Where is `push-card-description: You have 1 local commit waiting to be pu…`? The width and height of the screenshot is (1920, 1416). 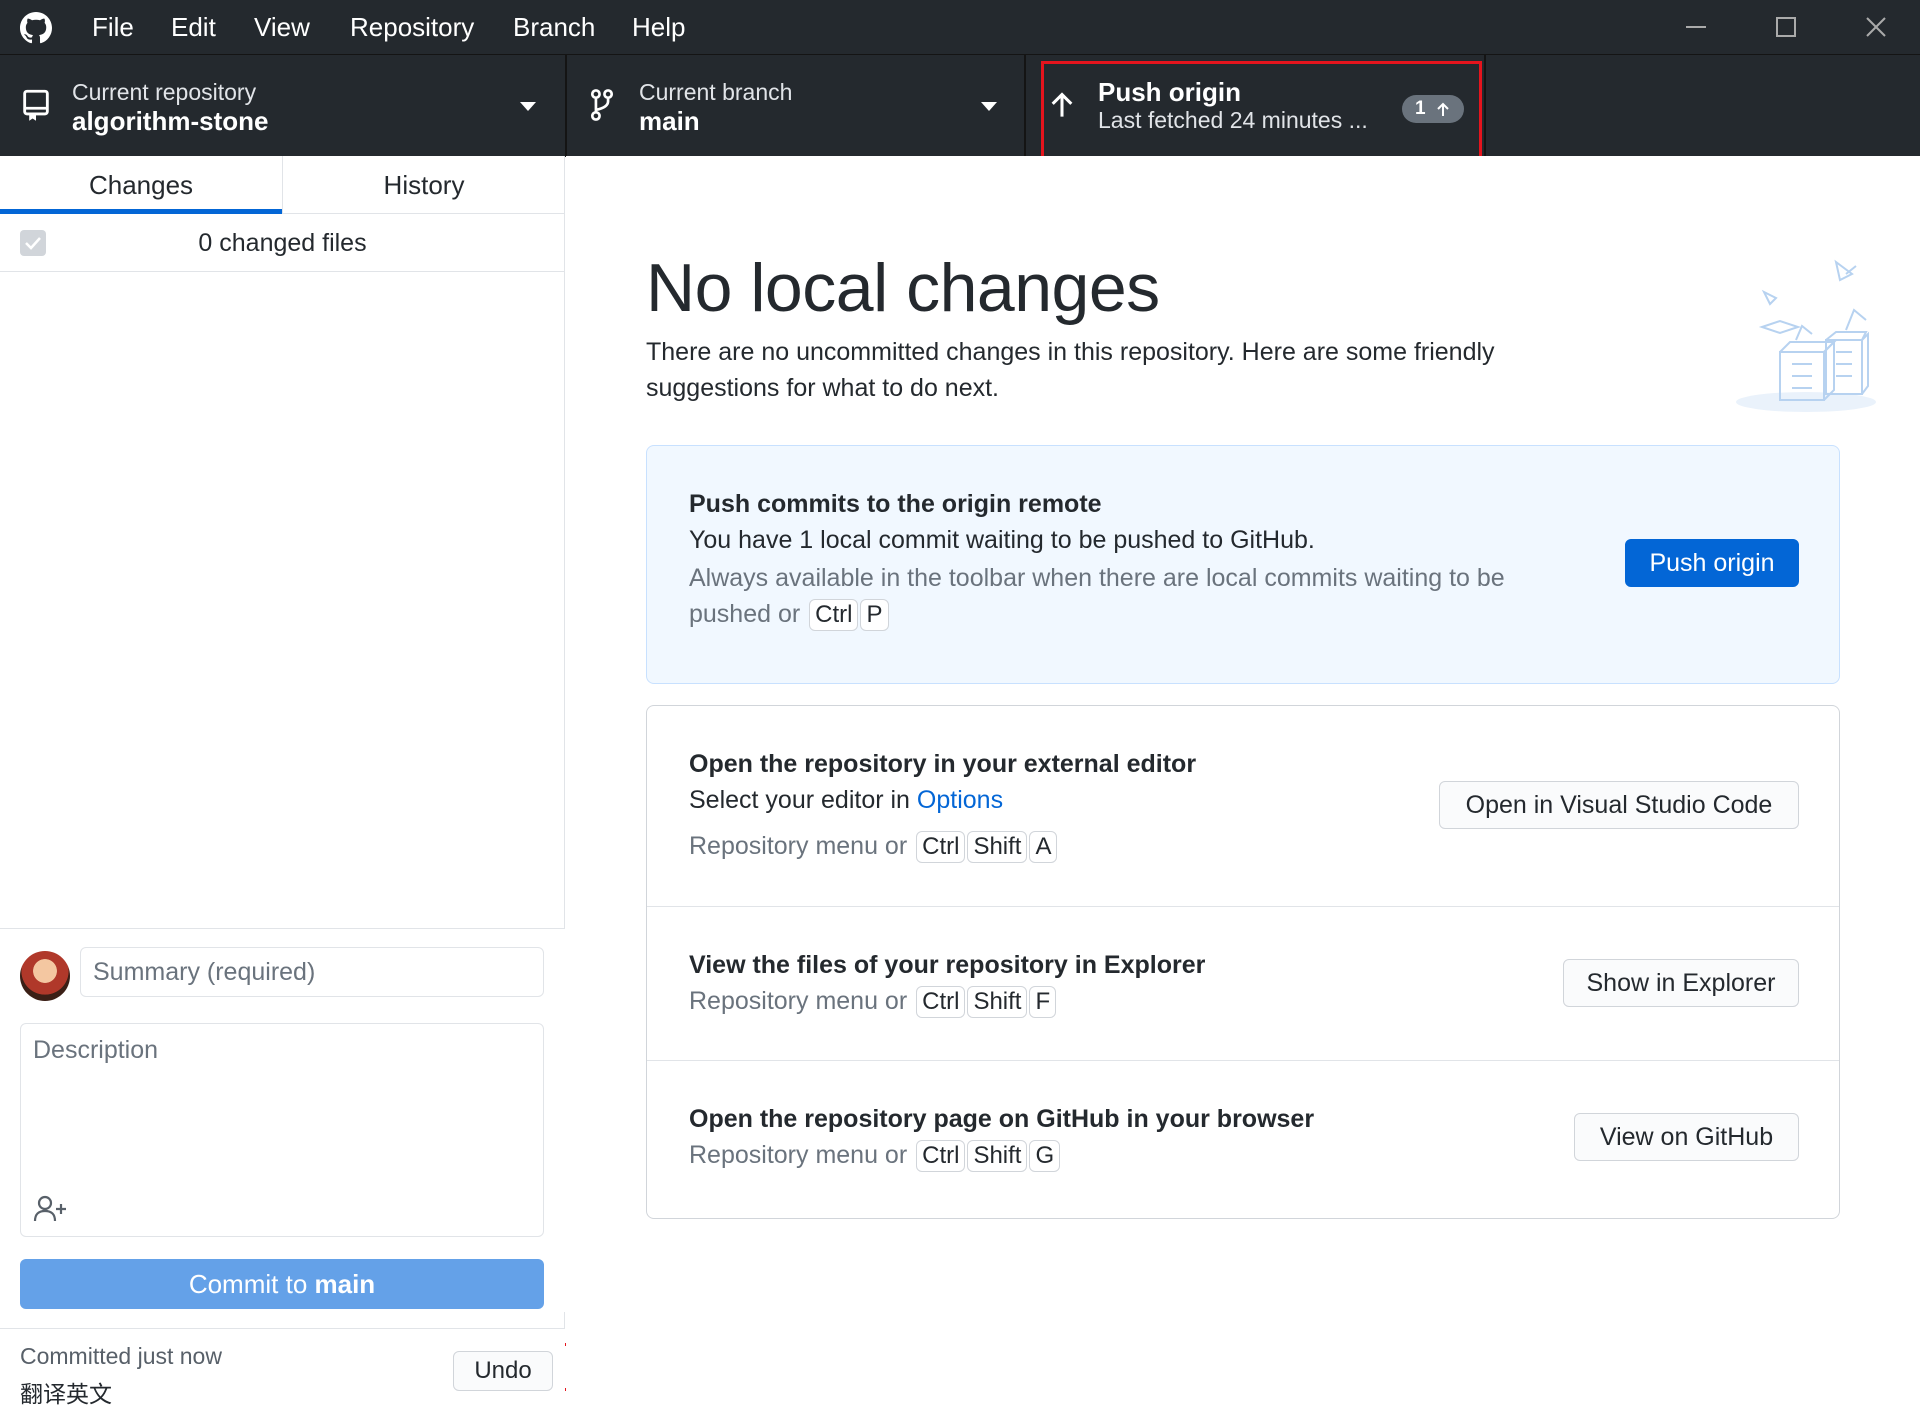
push-card-description: You have 1 local commit waiting to be pu… is located at coordinates (1002, 540).